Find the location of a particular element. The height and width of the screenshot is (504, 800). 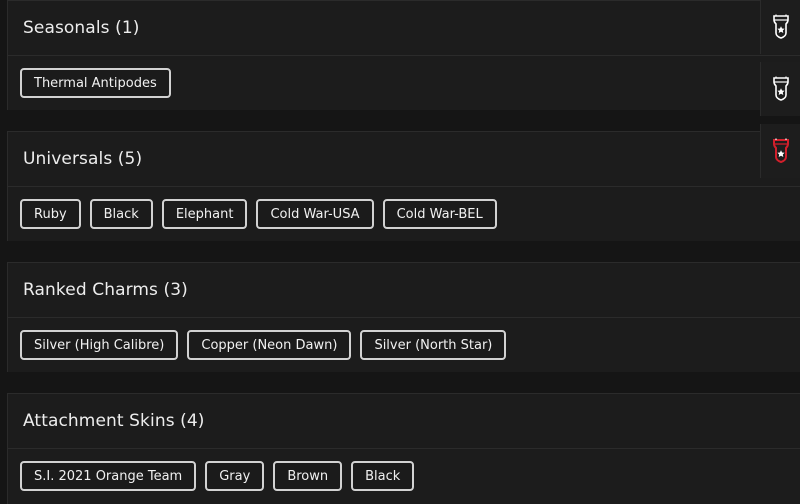

section-title: Attachment Skins (4) is located at coordinates (114, 421).